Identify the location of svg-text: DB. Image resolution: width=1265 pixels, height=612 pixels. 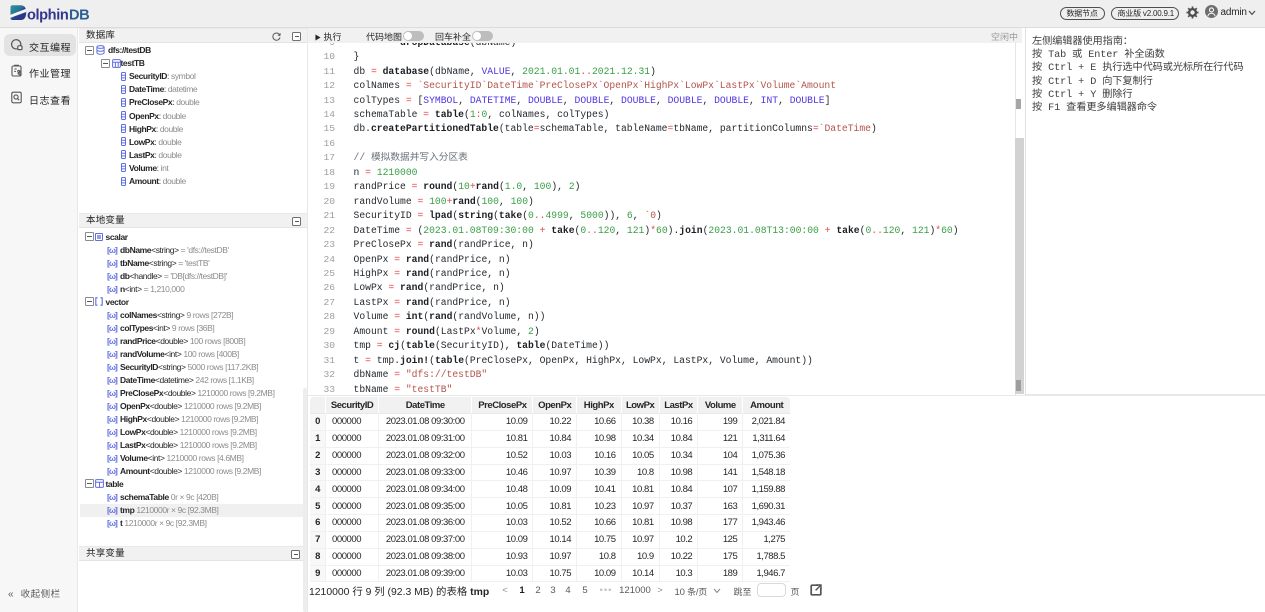
(79, 15).